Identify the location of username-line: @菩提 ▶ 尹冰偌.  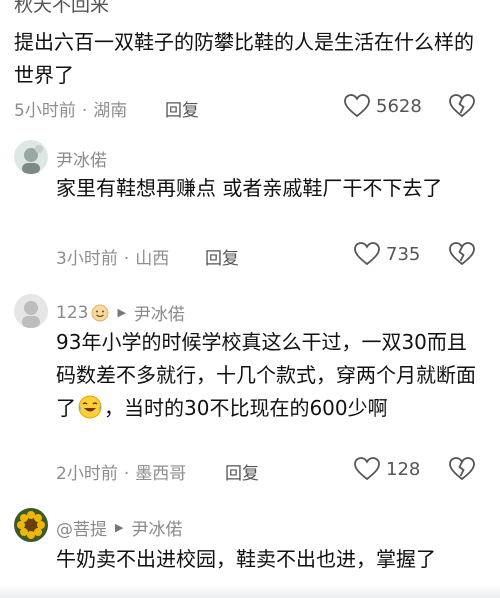
(119, 527).